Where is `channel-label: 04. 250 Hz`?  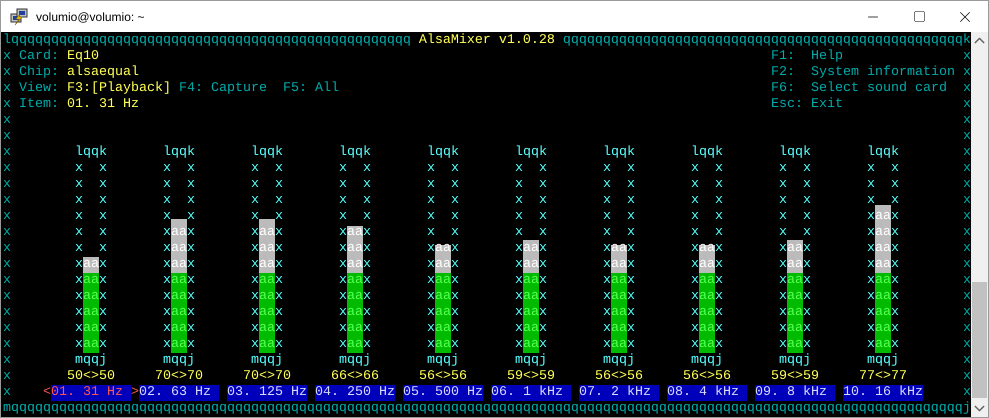
channel-label: 04. 250 Hz is located at coordinates (355, 393).